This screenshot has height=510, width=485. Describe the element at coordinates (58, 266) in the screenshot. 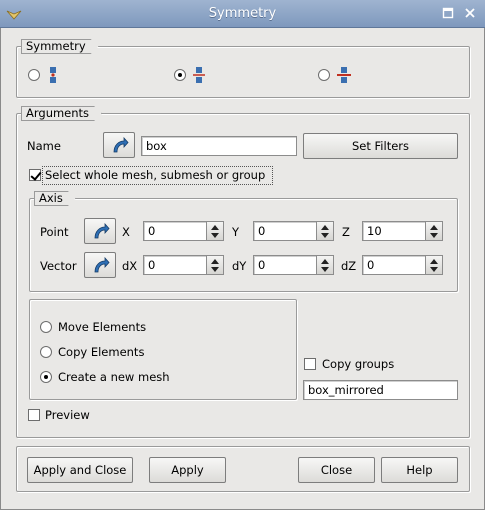

I see `vector-label: Vector` at that location.